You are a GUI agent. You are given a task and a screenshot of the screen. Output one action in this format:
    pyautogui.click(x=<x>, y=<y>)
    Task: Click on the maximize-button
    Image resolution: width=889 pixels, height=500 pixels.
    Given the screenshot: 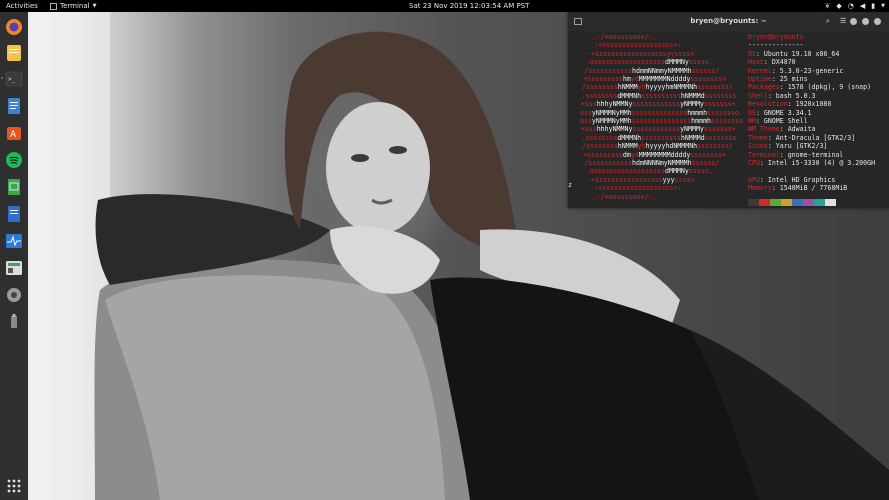 What is the action you would take?
    pyautogui.click(x=865, y=21)
    